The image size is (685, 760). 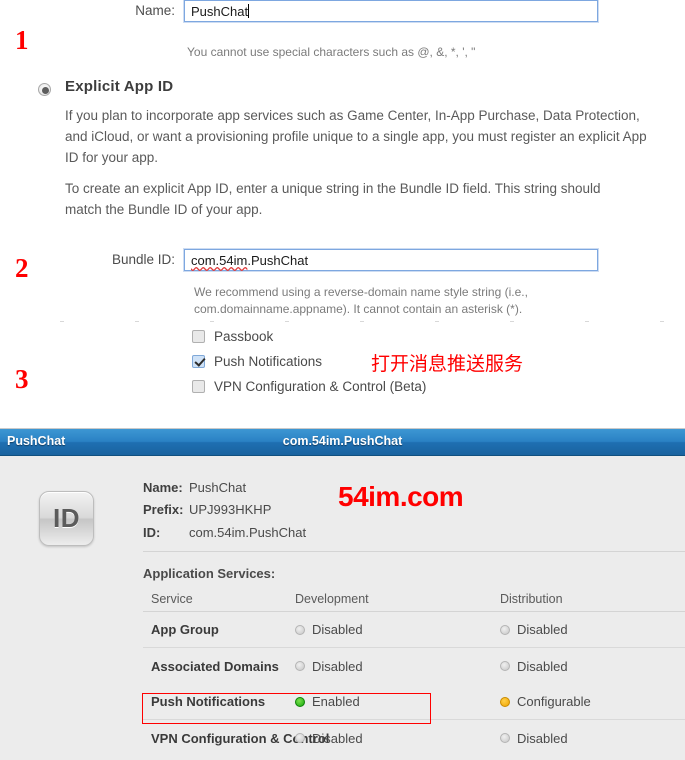 I want to click on table-row: App Group Disabled Disabled, so click(x=414, y=630).